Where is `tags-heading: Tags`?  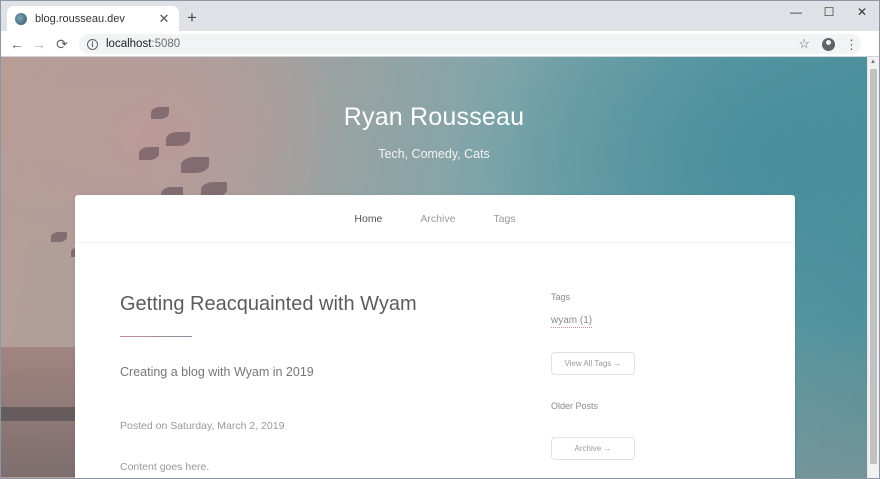
tags-heading: Tags is located at coordinates (561, 297).